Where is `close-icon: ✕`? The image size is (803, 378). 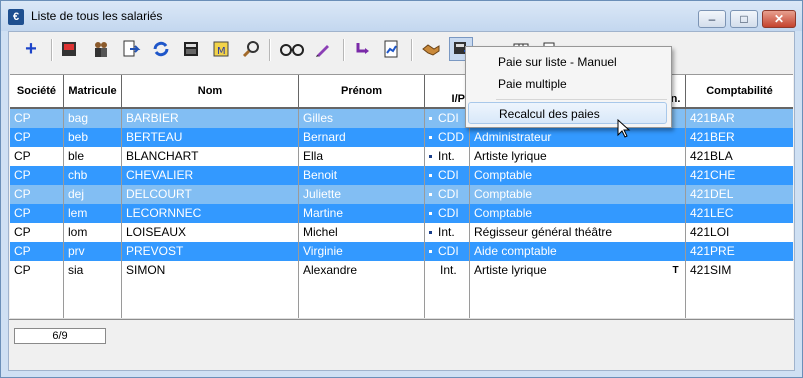 close-icon: ✕ is located at coordinates (779, 19).